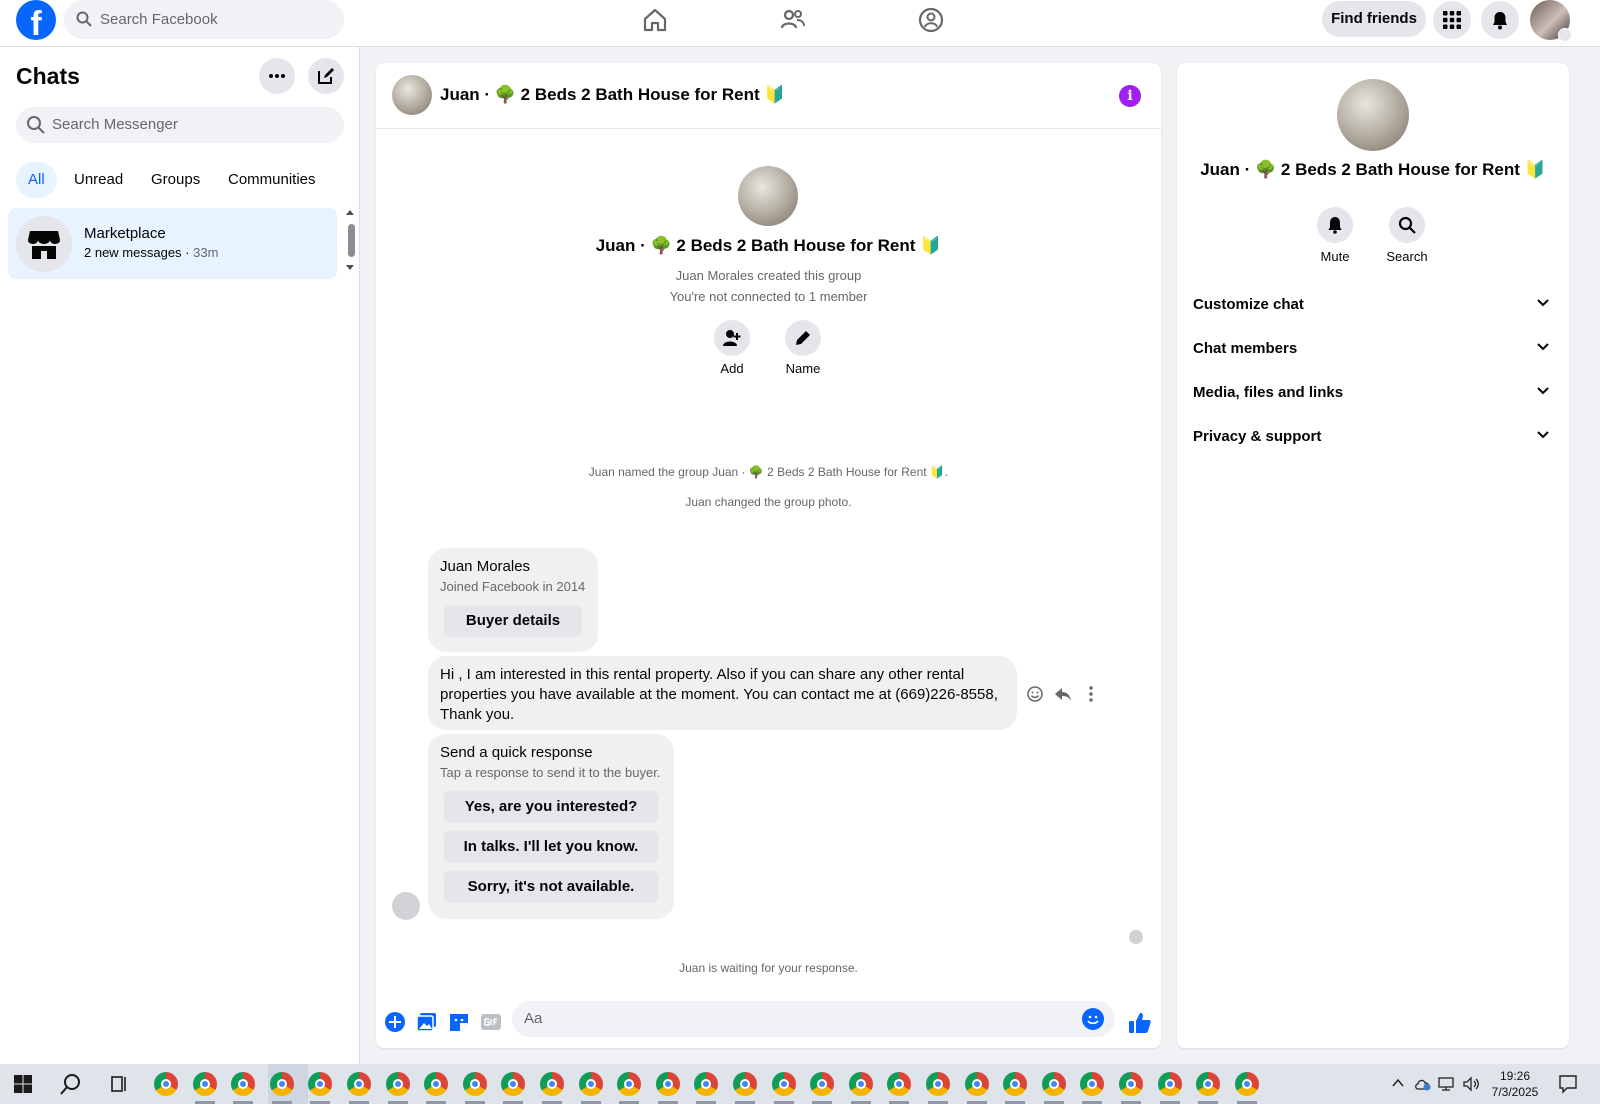 Image resolution: width=1600 pixels, height=1104 pixels. What do you see at coordinates (395, 1022) in the screenshot?
I see `plus-circle-icon` at bounding box center [395, 1022].